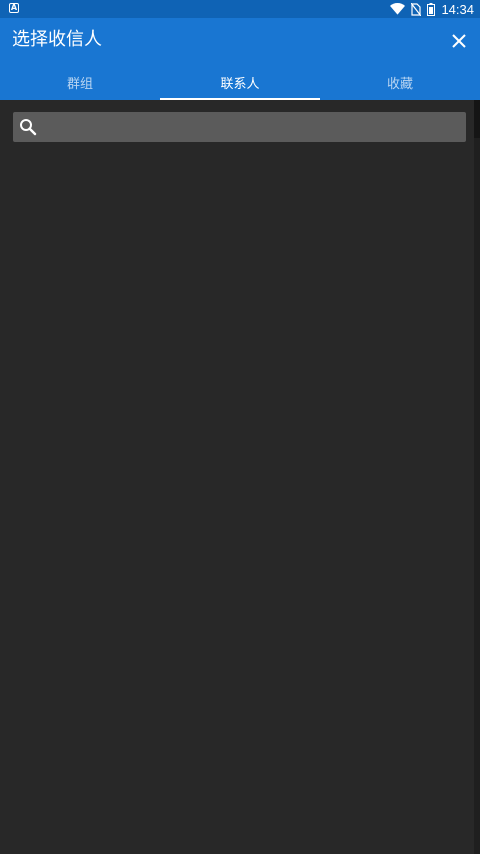 The height and width of the screenshot is (854, 480). I want to click on search-input, so click(254, 128).